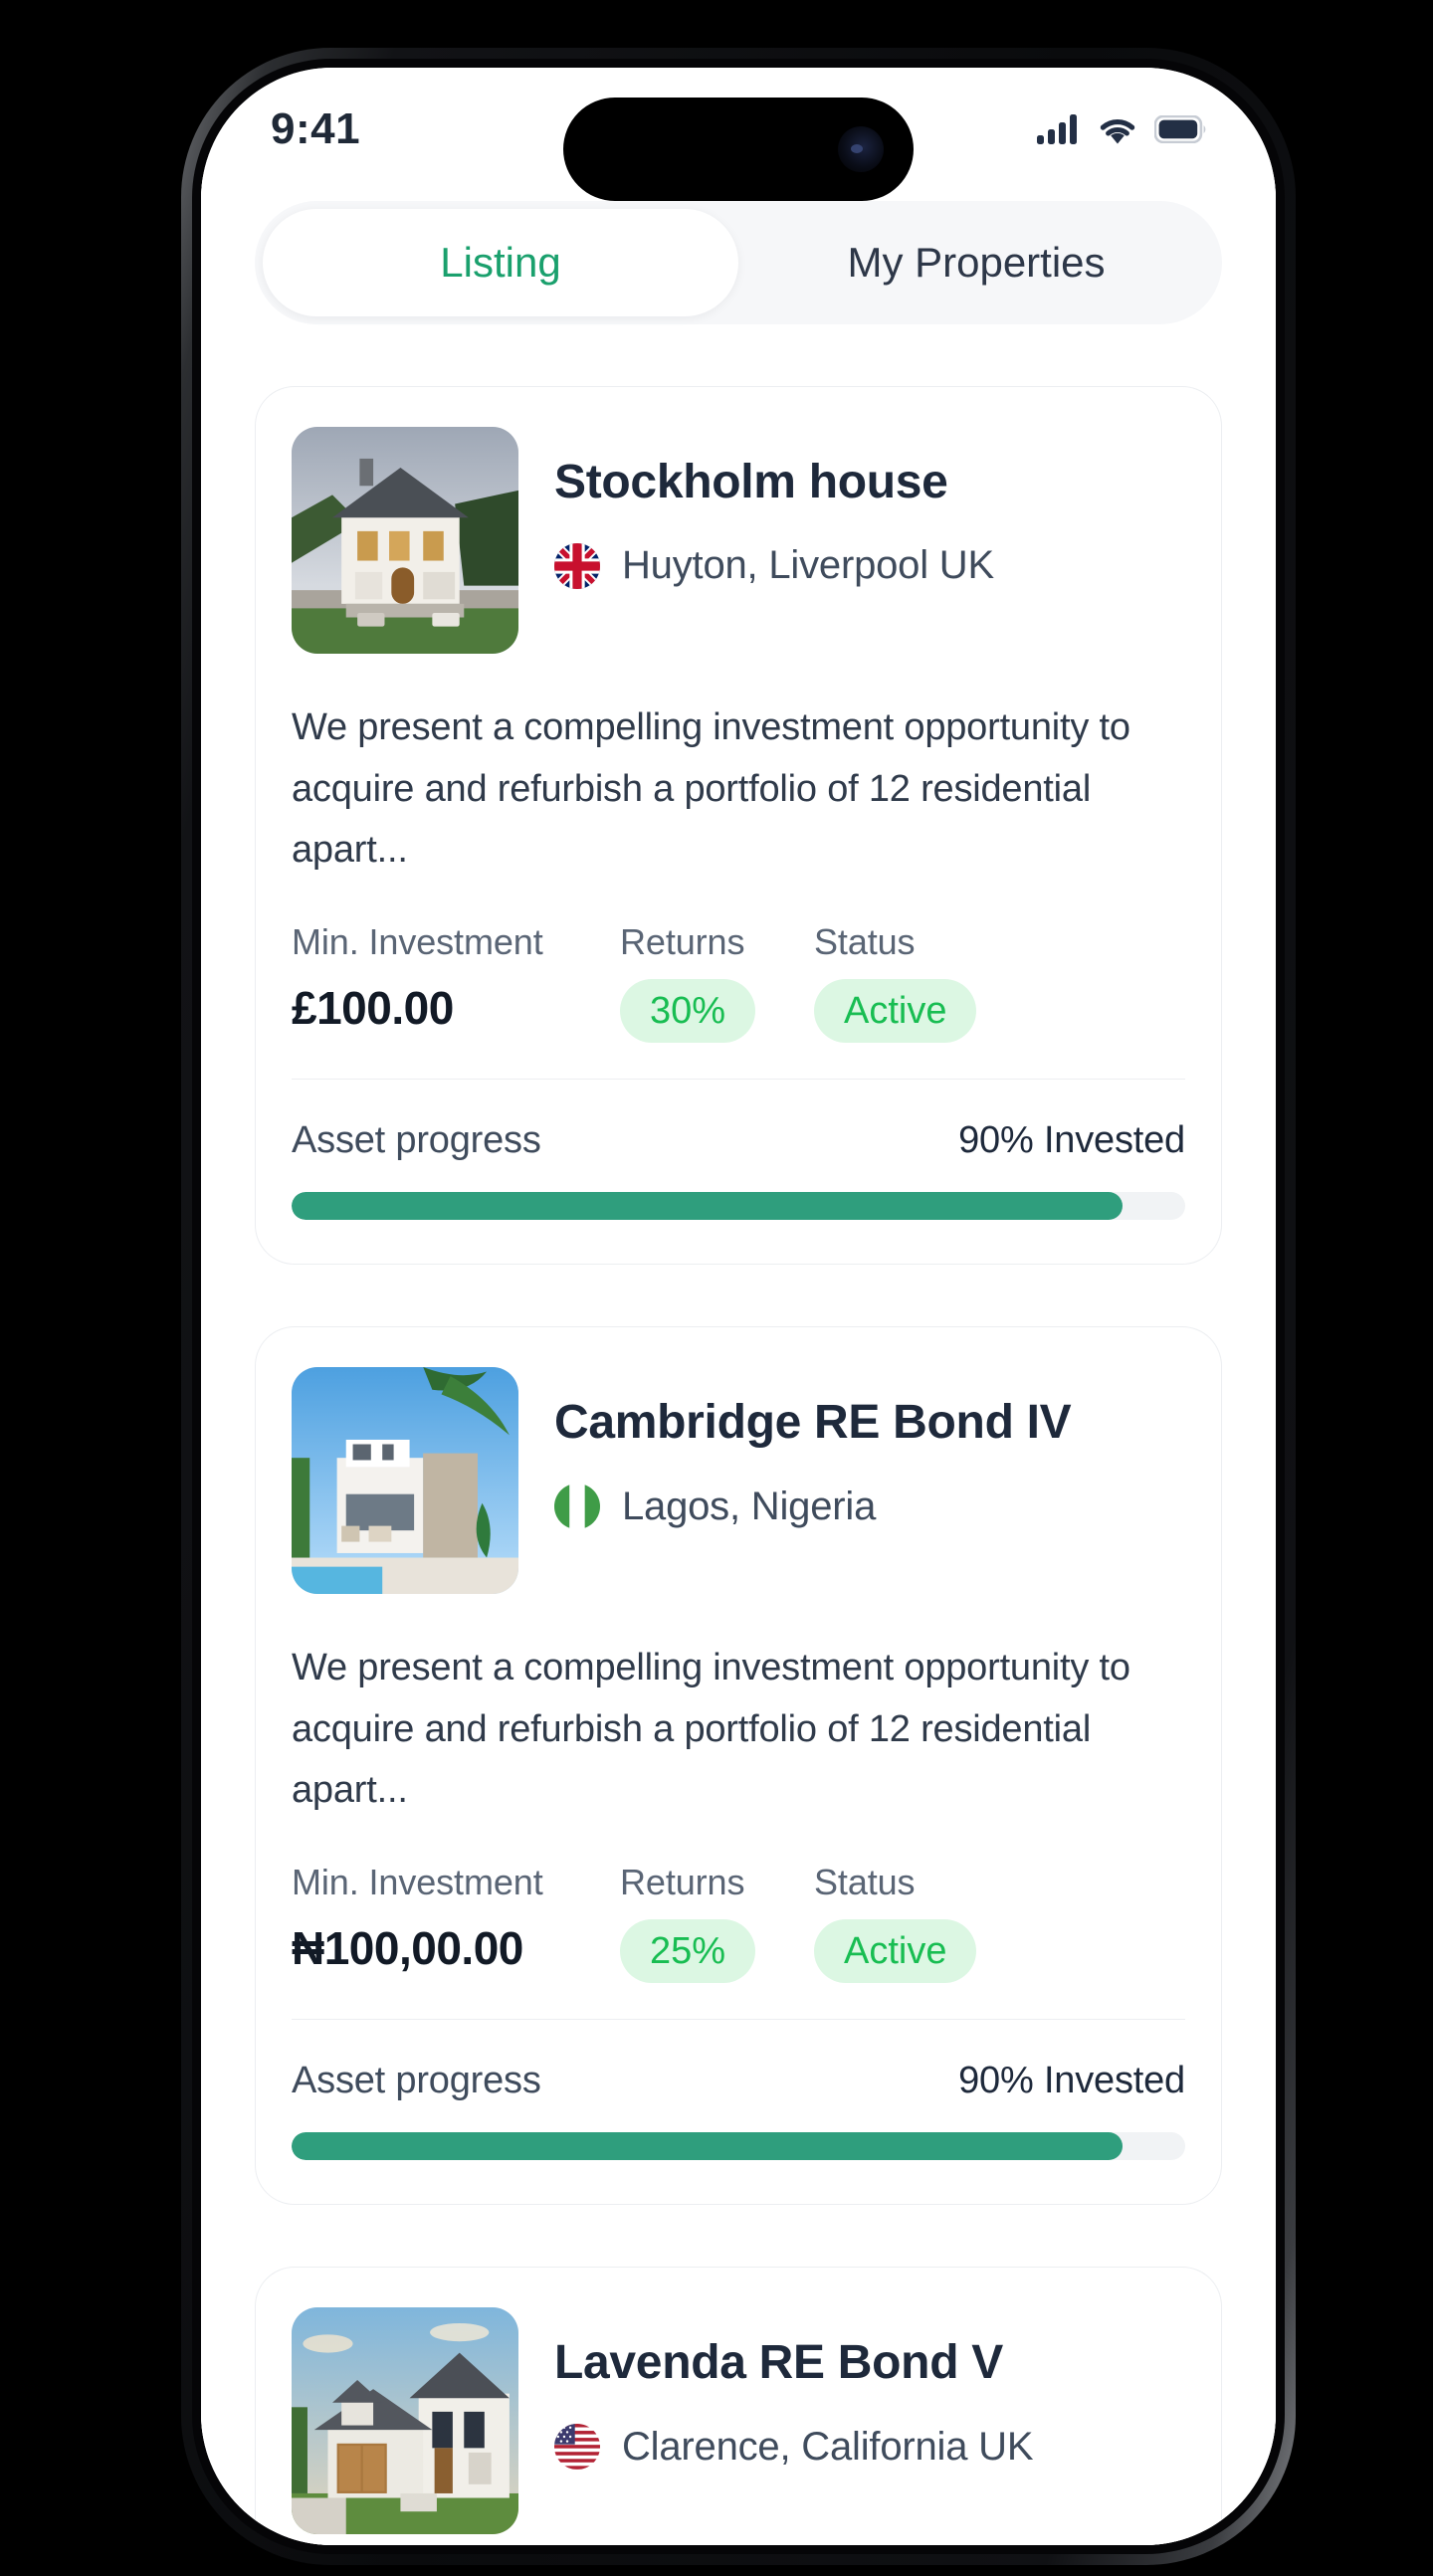  I want to click on tab-my-properties: My Properties, so click(976, 262).